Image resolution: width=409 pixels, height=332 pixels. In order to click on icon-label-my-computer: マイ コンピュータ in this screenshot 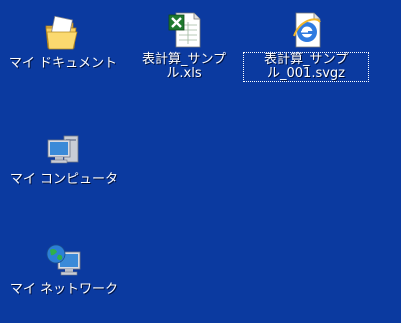, I will do `click(64, 179)`.